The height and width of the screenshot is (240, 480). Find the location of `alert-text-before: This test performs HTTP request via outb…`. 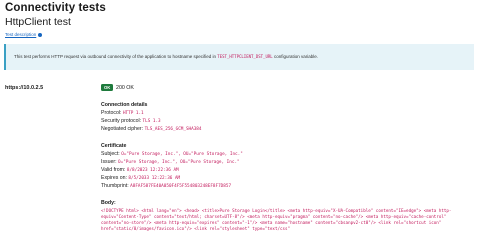

alert-text-before: This test performs HTTP request via outb… is located at coordinates (115, 56).